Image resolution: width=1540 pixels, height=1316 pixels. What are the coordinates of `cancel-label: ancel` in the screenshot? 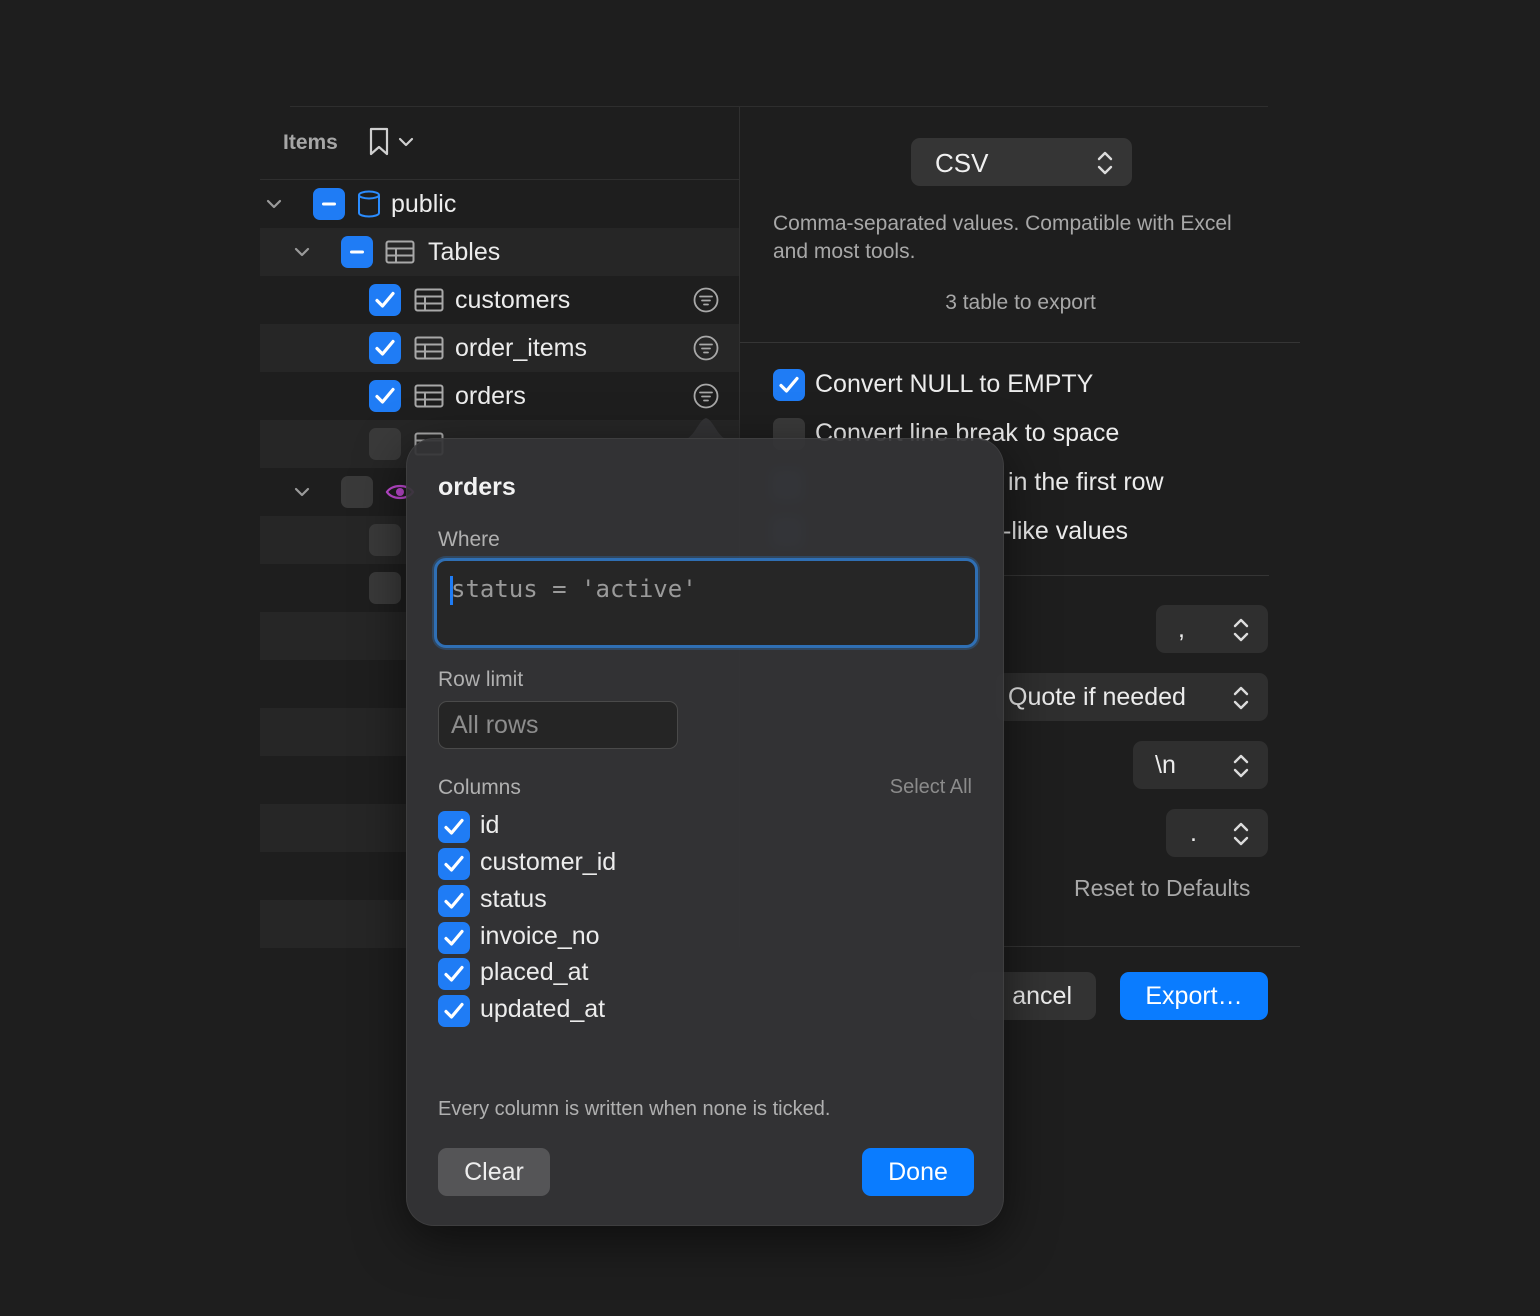 It's located at (1042, 996).